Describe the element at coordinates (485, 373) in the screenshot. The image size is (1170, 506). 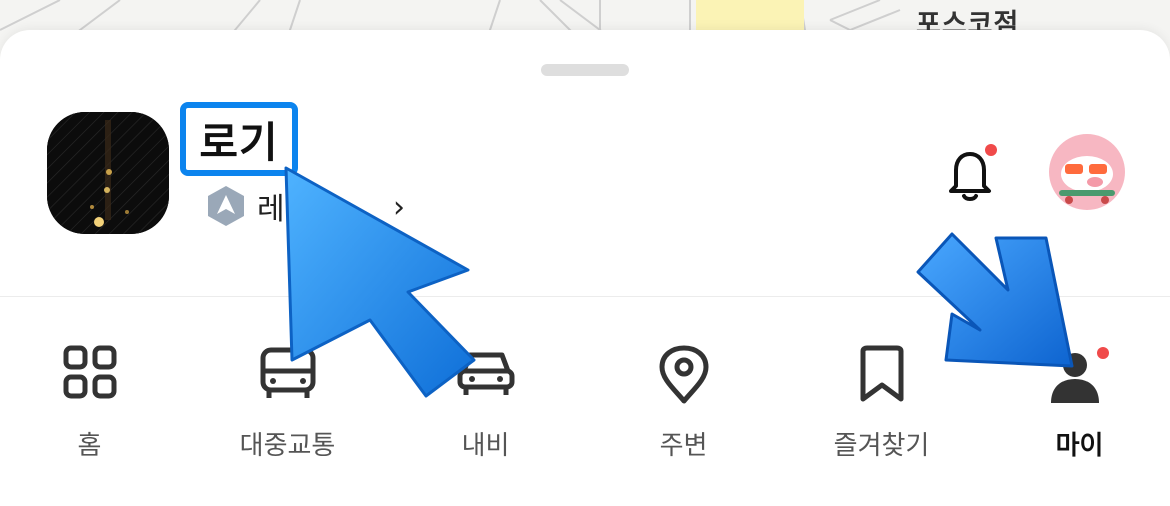
I see `car-icon` at that location.